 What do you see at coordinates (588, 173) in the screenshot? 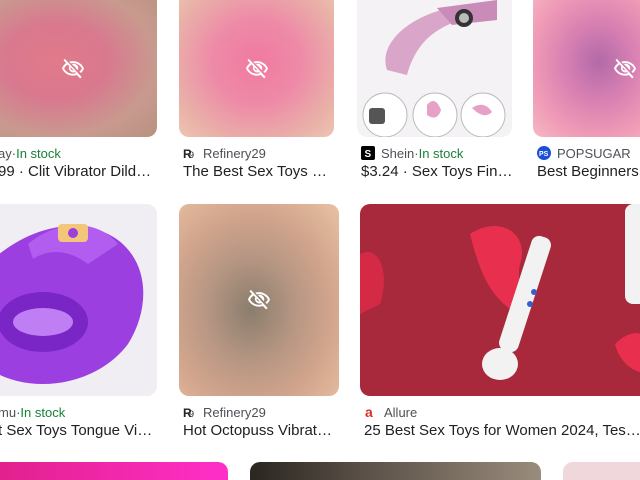
I see `result-title: Best Beginners` at bounding box center [588, 173].